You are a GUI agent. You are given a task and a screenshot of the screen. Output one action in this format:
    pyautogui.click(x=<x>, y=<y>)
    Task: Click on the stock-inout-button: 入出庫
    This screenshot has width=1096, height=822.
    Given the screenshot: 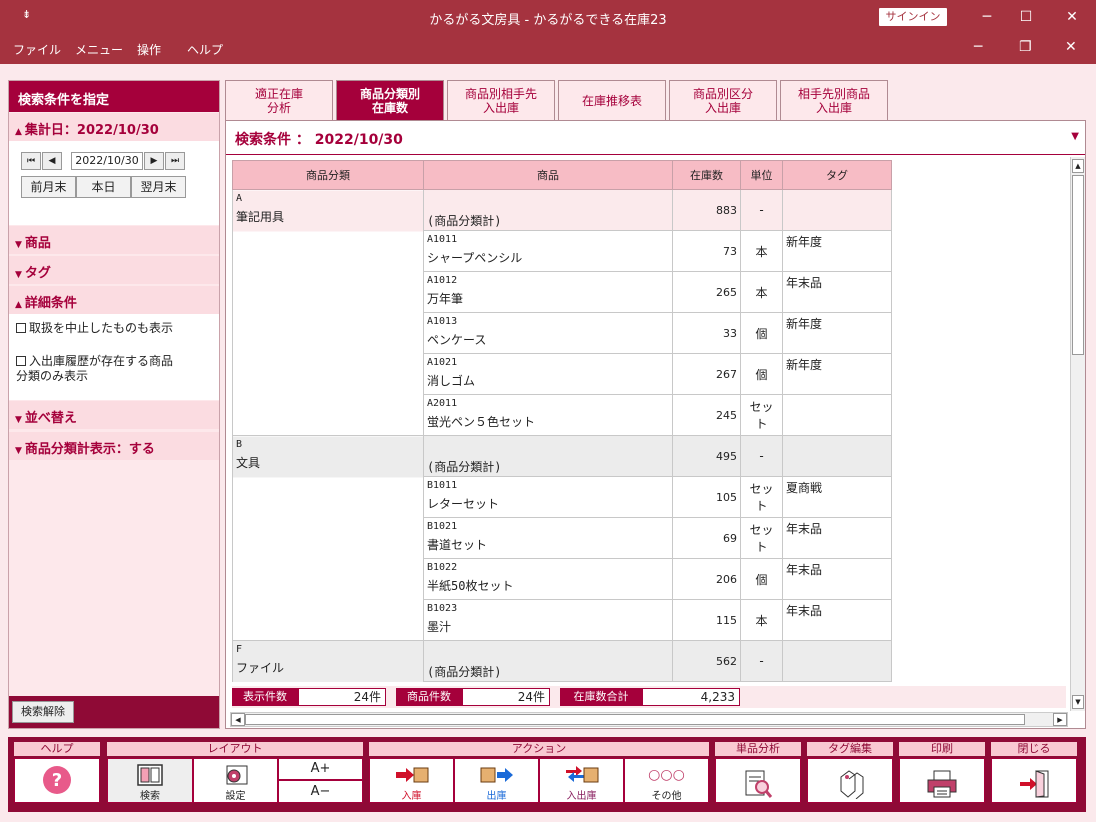 What is the action you would take?
    pyautogui.click(x=581, y=780)
    